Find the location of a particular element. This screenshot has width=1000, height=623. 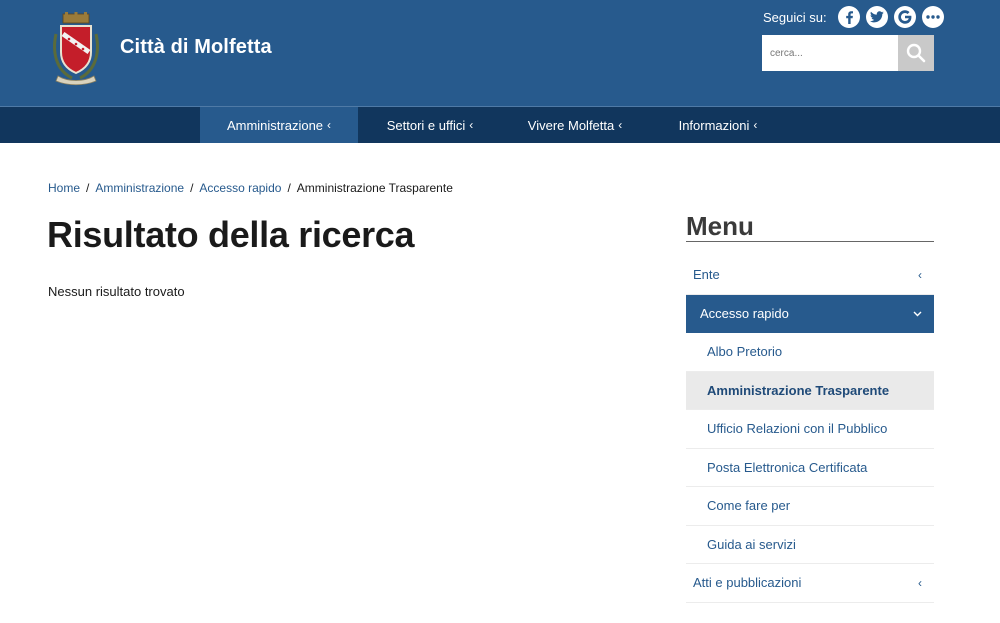

sidebar-item-amministrazione-trasparente: Amministrazione Trasparente is located at coordinates (810, 390).